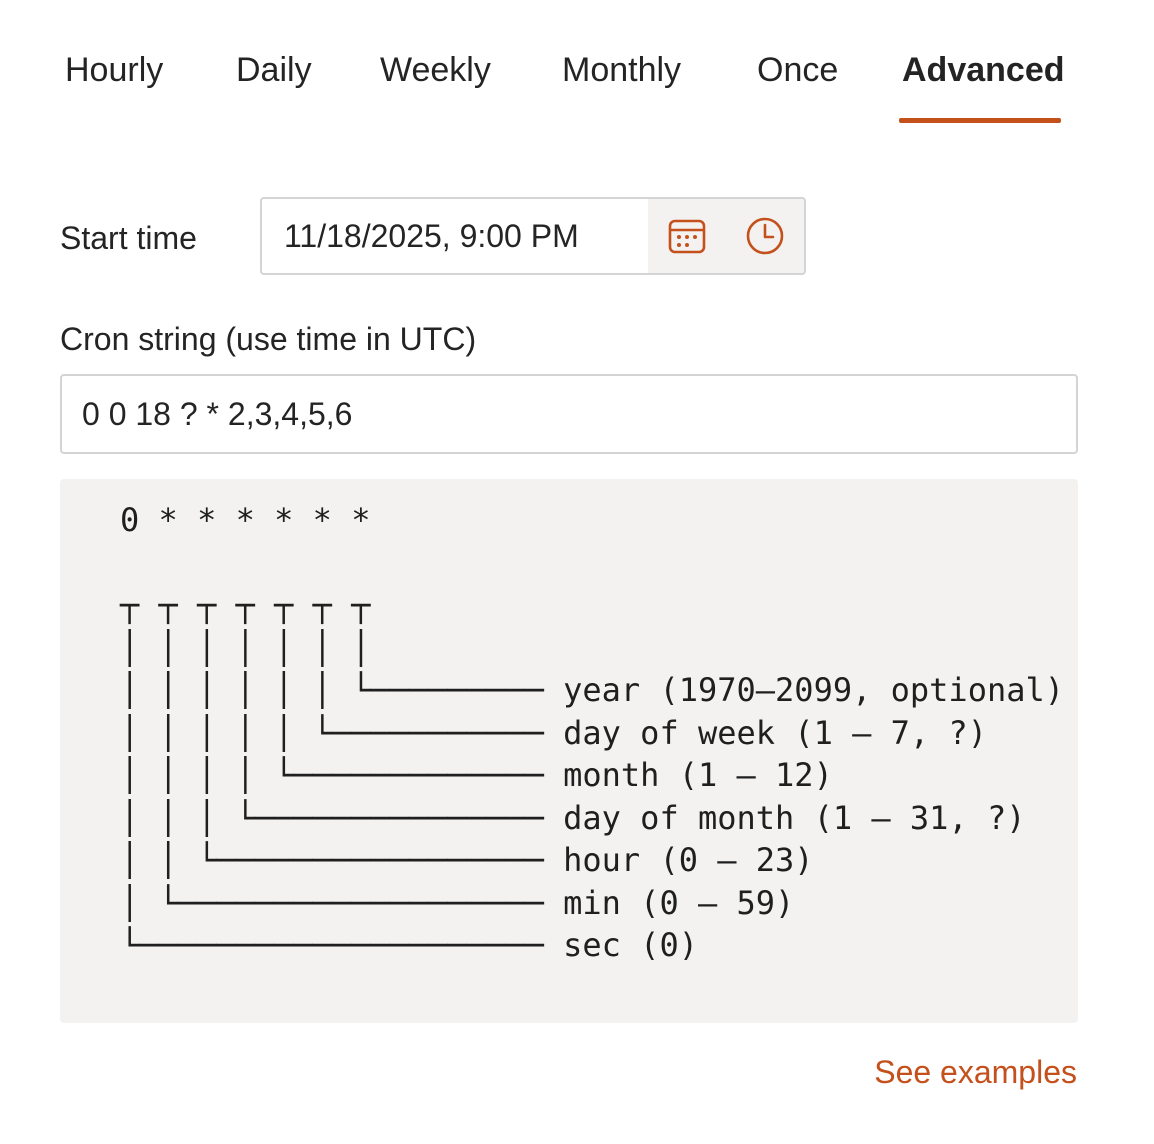 The height and width of the screenshot is (1144, 1154). I want to click on cron-string-label: Cron string (use time in UTC), so click(268, 339).